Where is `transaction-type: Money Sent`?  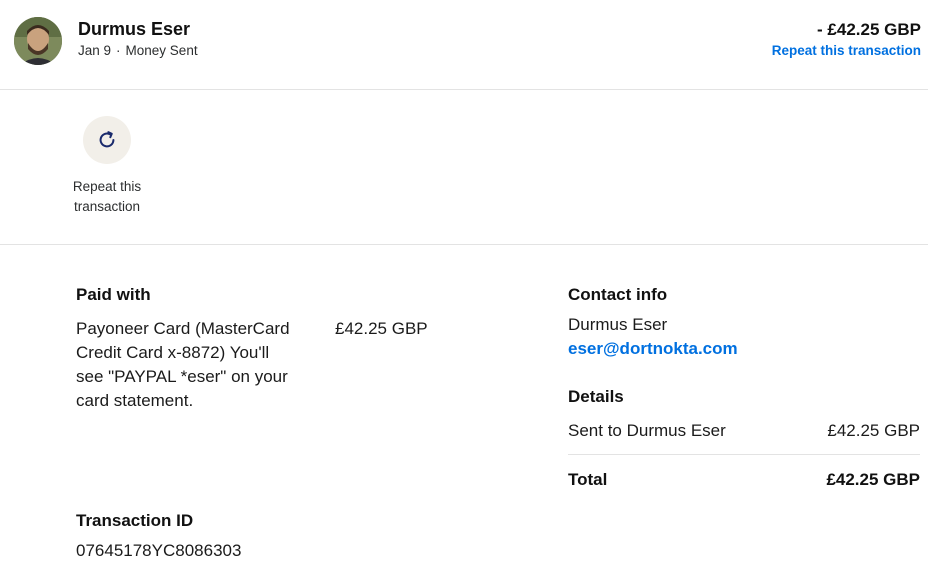
transaction-type: Money Sent is located at coordinates (161, 50).